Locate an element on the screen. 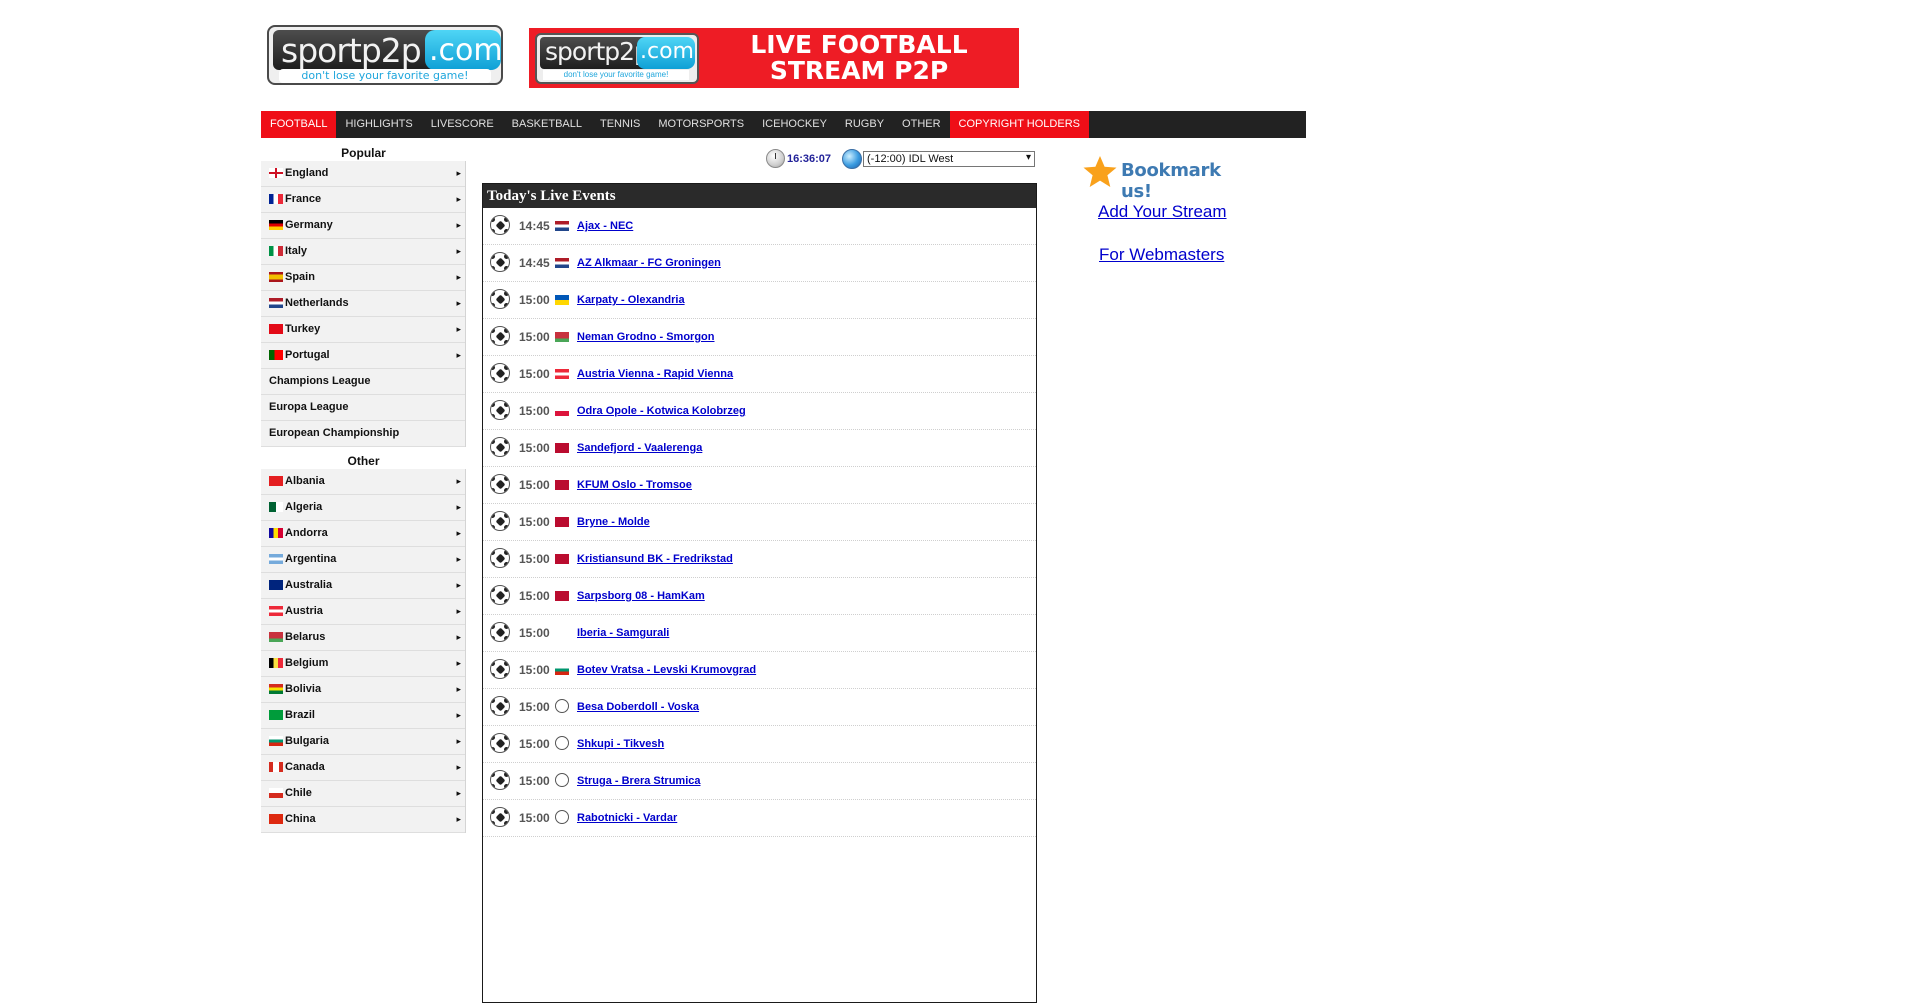 The height and width of the screenshot is (1003, 1920). sidebar-item-bulgaria: Bulgaria ▸ is located at coordinates (363, 742).